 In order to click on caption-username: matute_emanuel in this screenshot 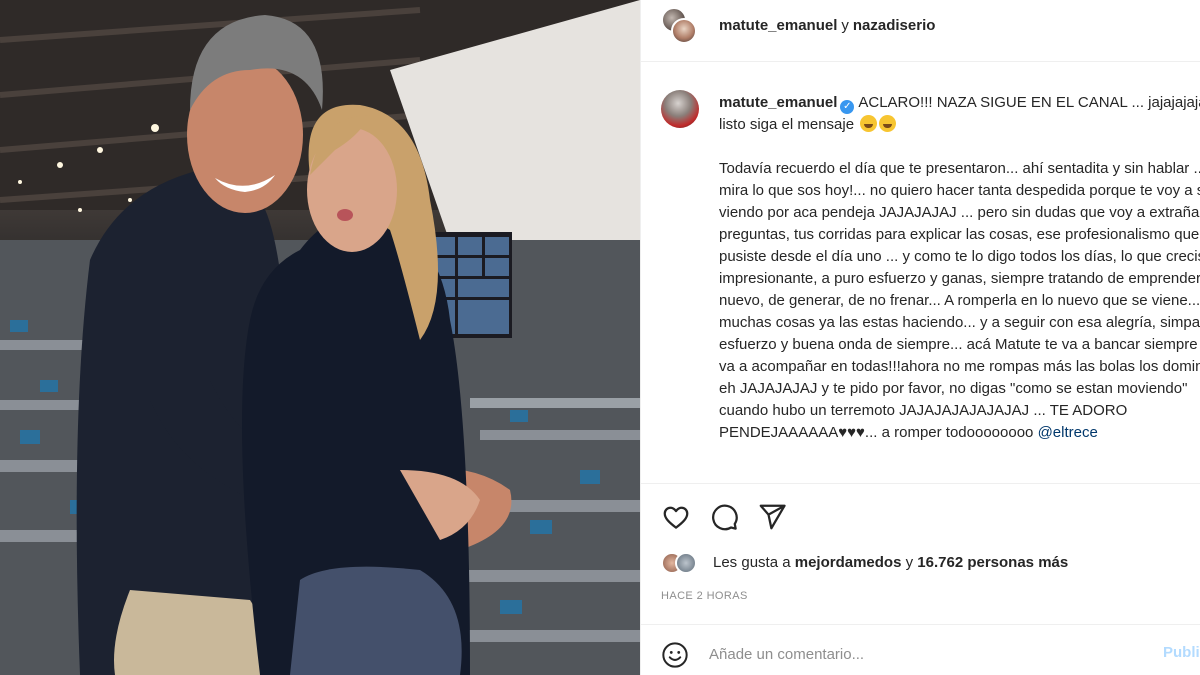, I will do `click(778, 102)`.